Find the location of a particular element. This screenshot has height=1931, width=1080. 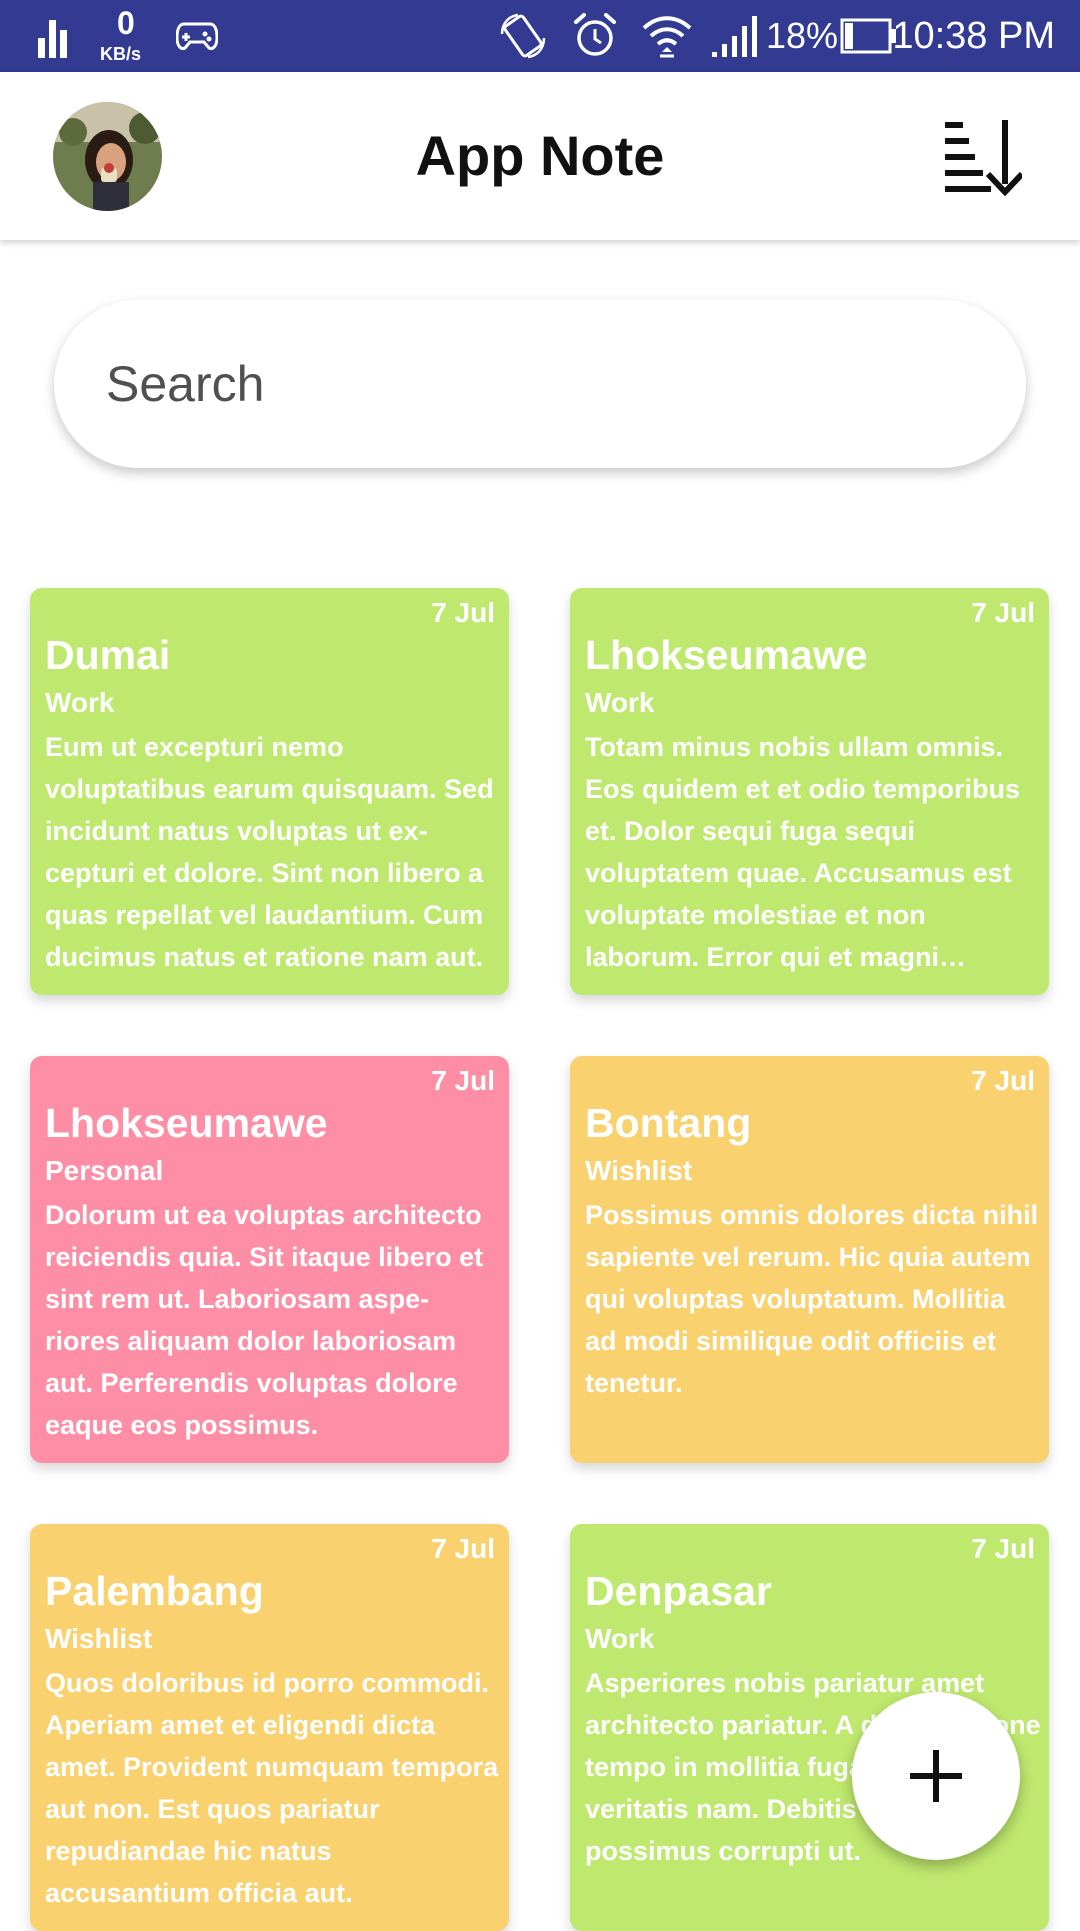

battery-icon is located at coordinates (868, 36).